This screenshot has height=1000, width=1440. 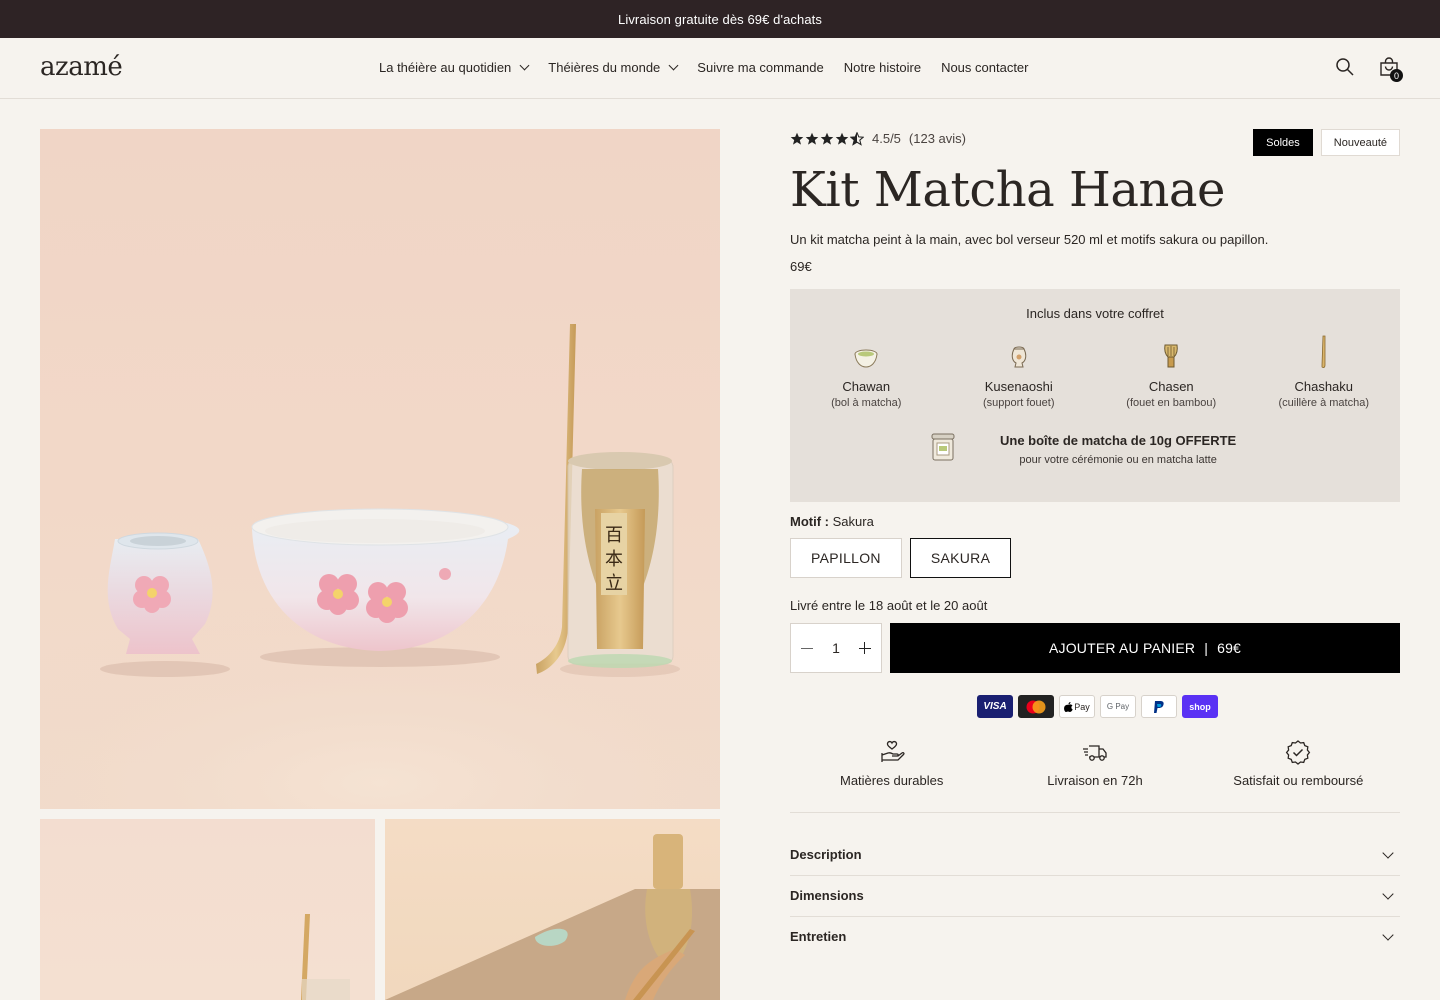 I want to click on rating-stars, so click(x=827, y=138).